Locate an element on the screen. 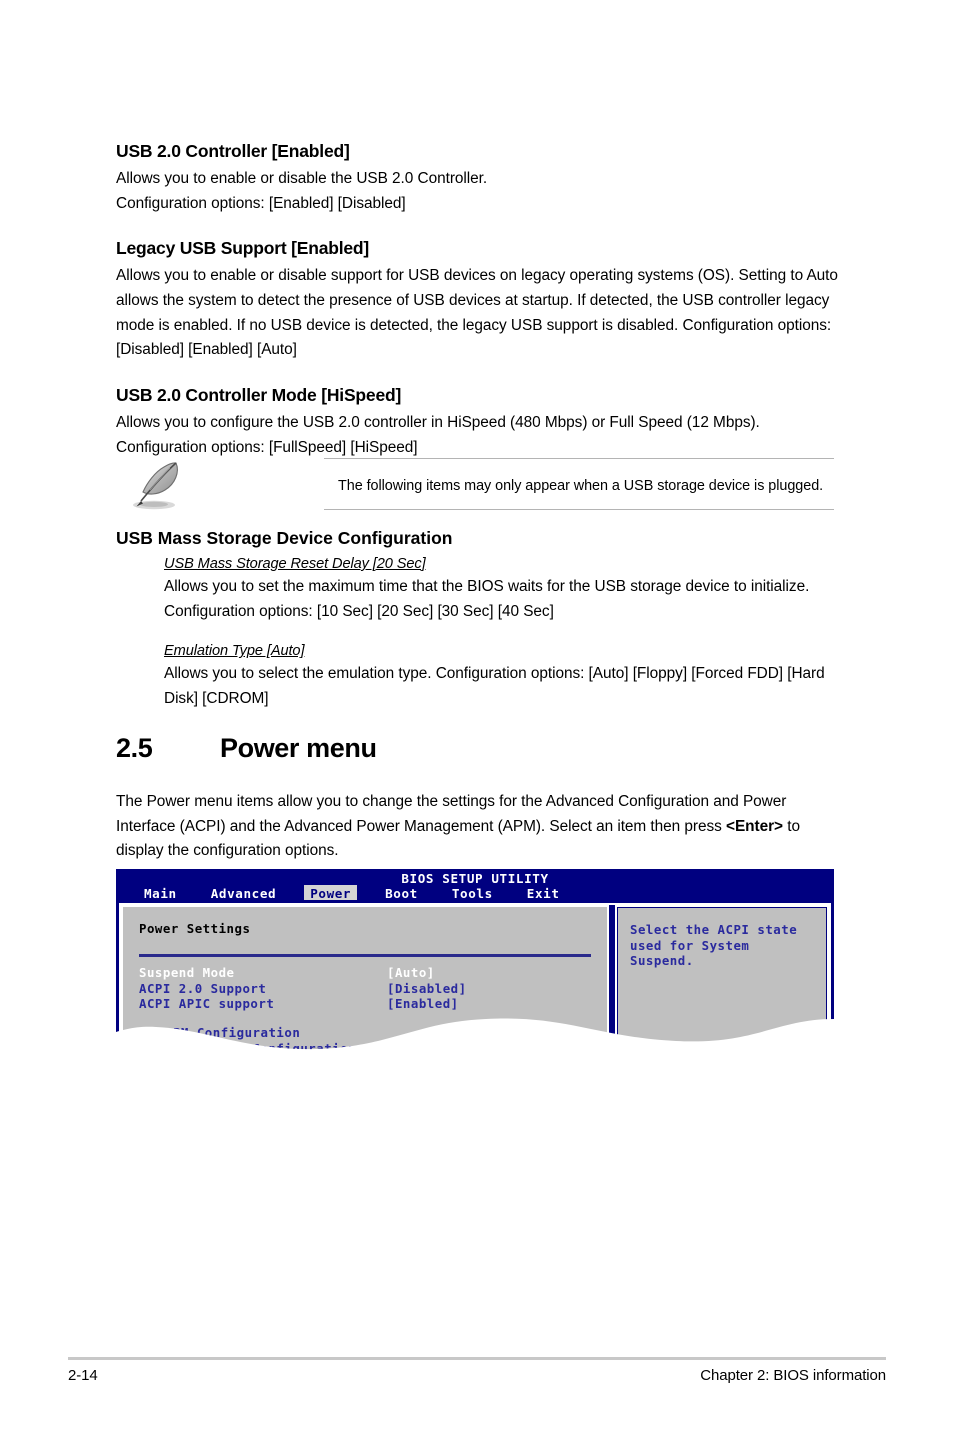  bios-setting-row: ACPI APIC support [Enabled] is located at coordinates (365, 1004).